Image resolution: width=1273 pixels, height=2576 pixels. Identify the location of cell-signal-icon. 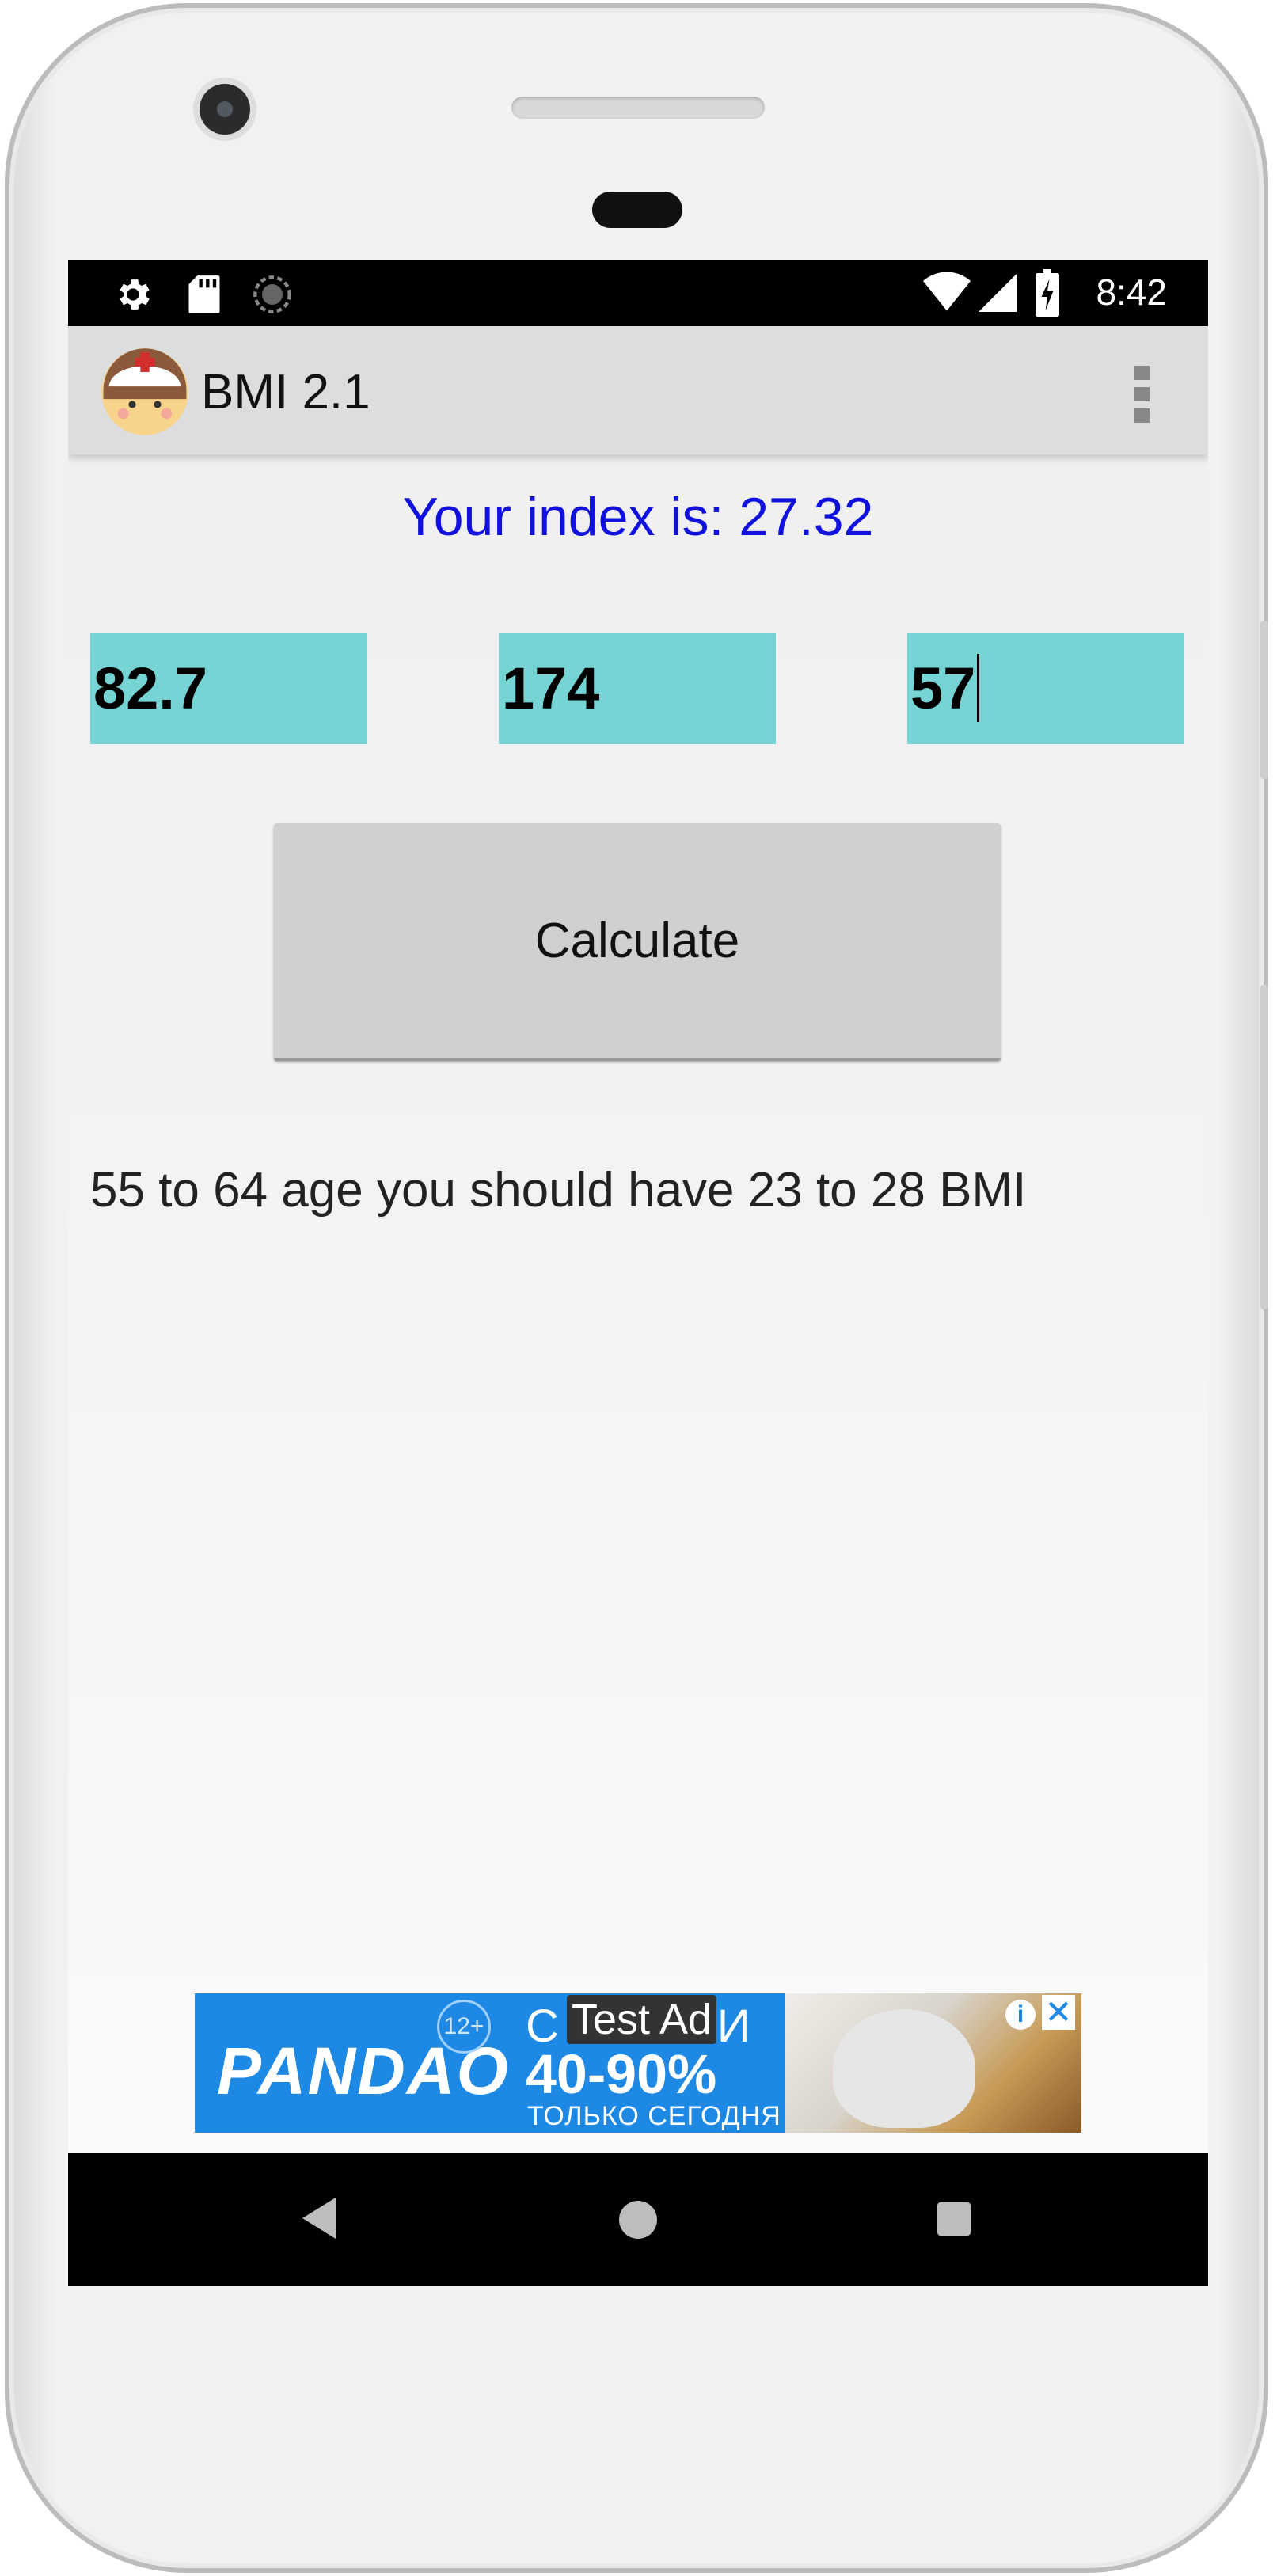
(997, 295).